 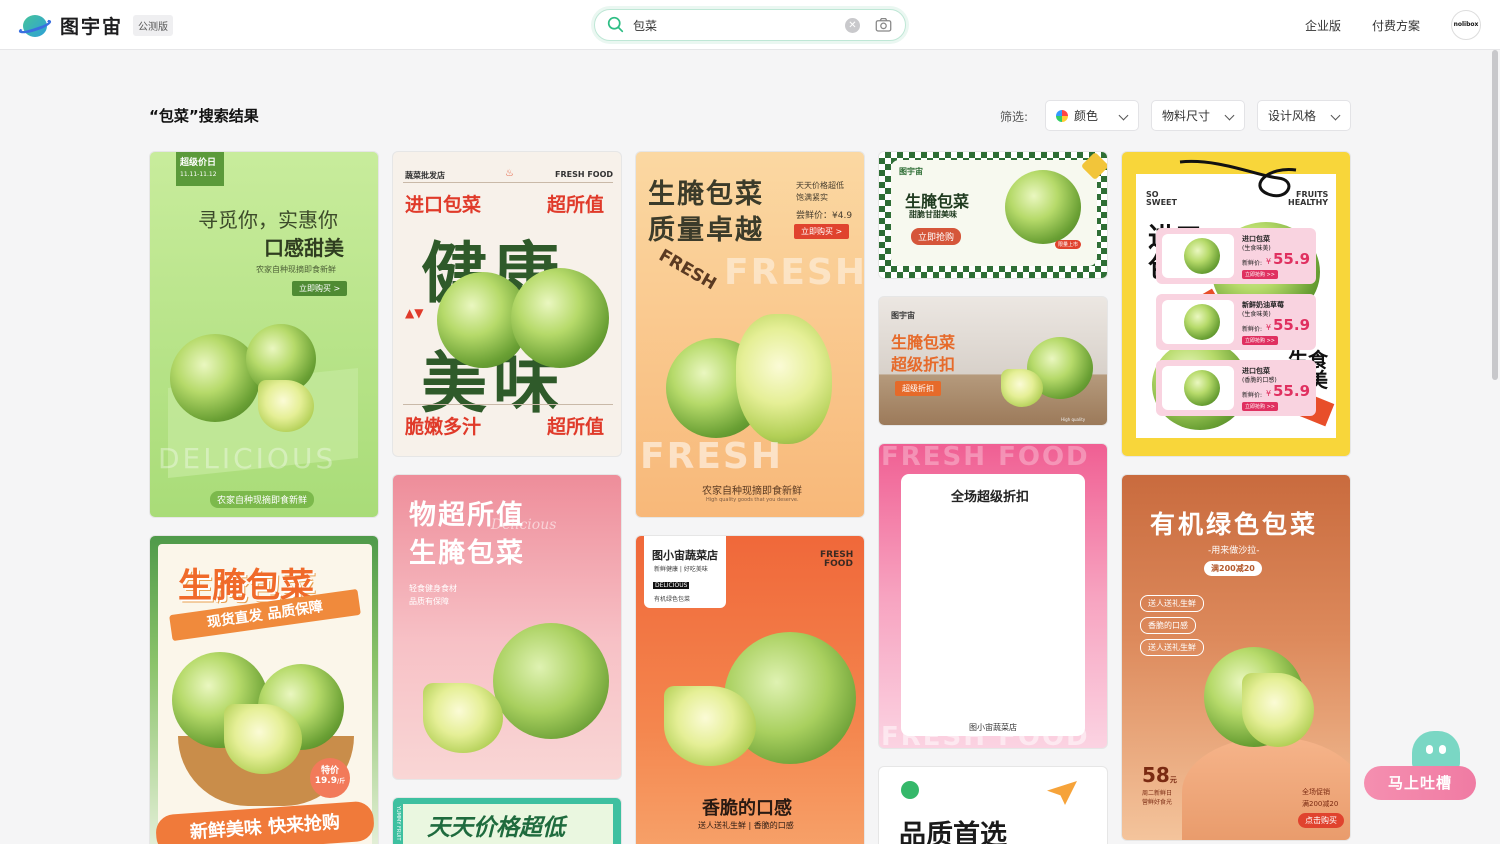 I want to click on note: High quality, so click(x=1073, y=419).